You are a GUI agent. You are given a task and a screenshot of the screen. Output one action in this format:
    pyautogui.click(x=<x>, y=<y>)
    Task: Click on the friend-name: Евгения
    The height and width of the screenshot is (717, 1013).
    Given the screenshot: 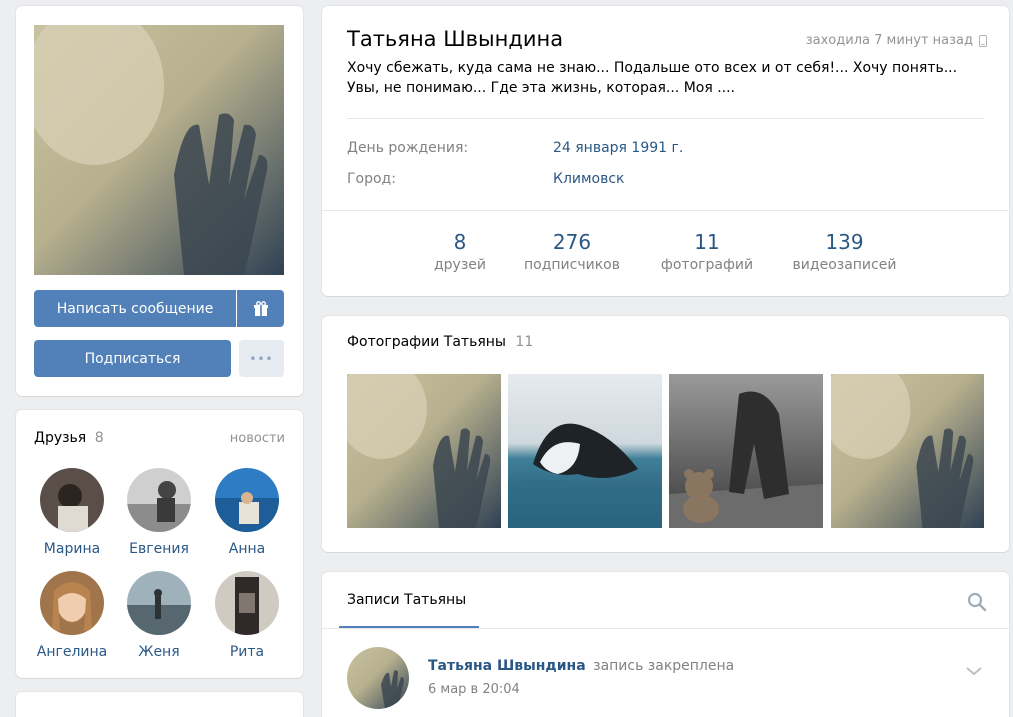 What is the action you would take?
    pyautogui.click(x=159, y=549)
    